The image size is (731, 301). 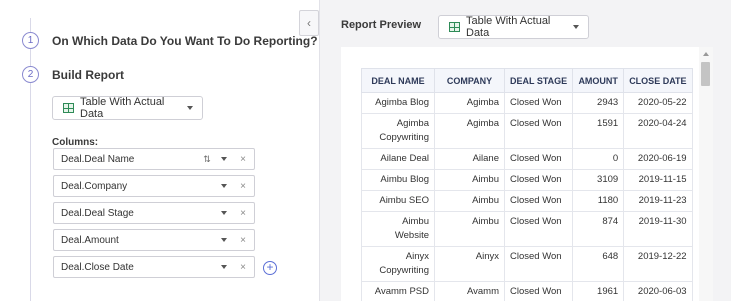 I want to click on cell-close-date: 2019-11-30, so click(x=658, y=229).